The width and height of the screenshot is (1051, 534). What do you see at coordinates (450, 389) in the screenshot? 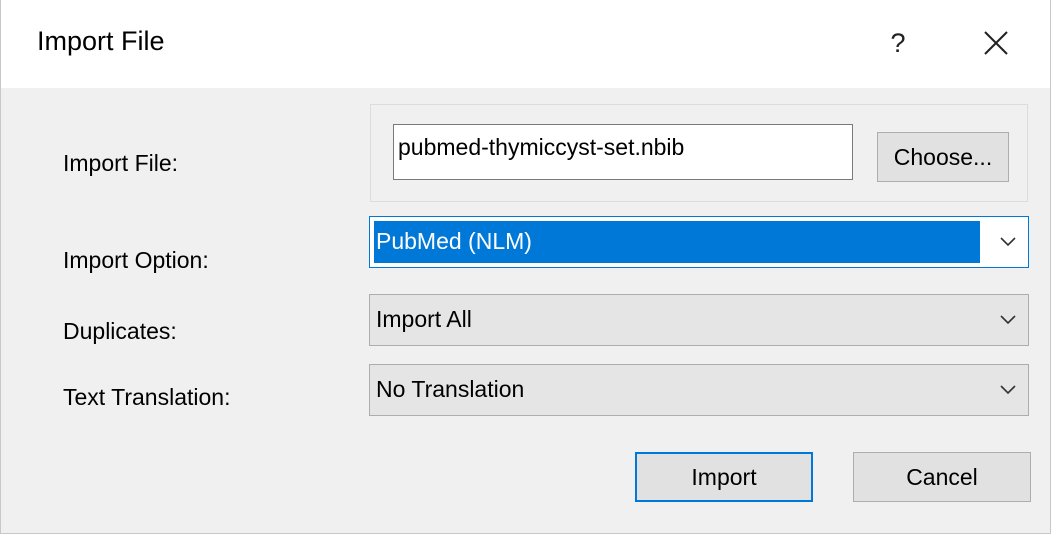
I see `text-translation-value: No Translation` at bounding box center [450, 389].